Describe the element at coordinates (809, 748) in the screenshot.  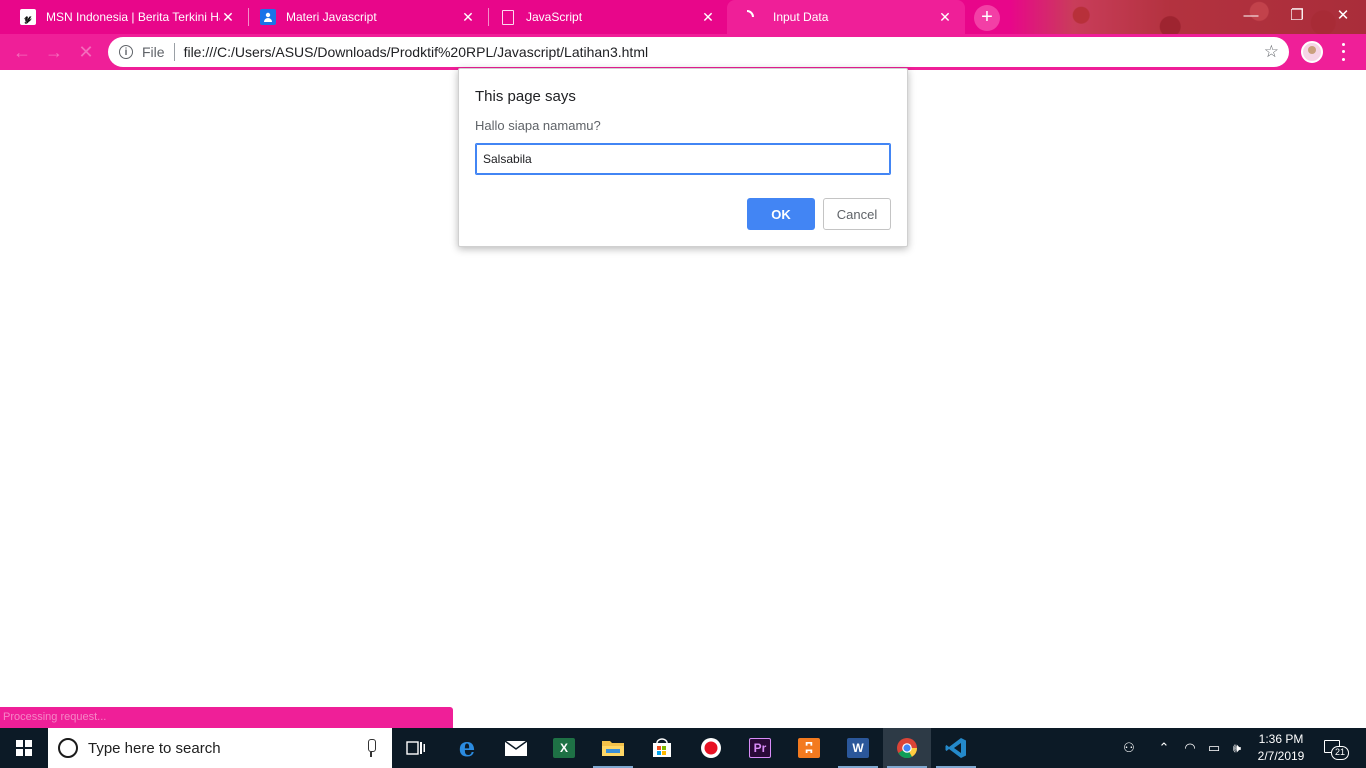
I see `xampp-icon: ʭ` at that location.